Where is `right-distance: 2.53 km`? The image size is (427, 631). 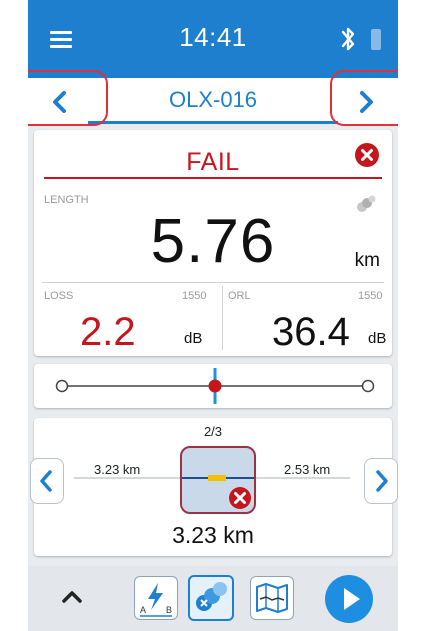 right-distance: 2.53 km is located at coordinates (307, 469).